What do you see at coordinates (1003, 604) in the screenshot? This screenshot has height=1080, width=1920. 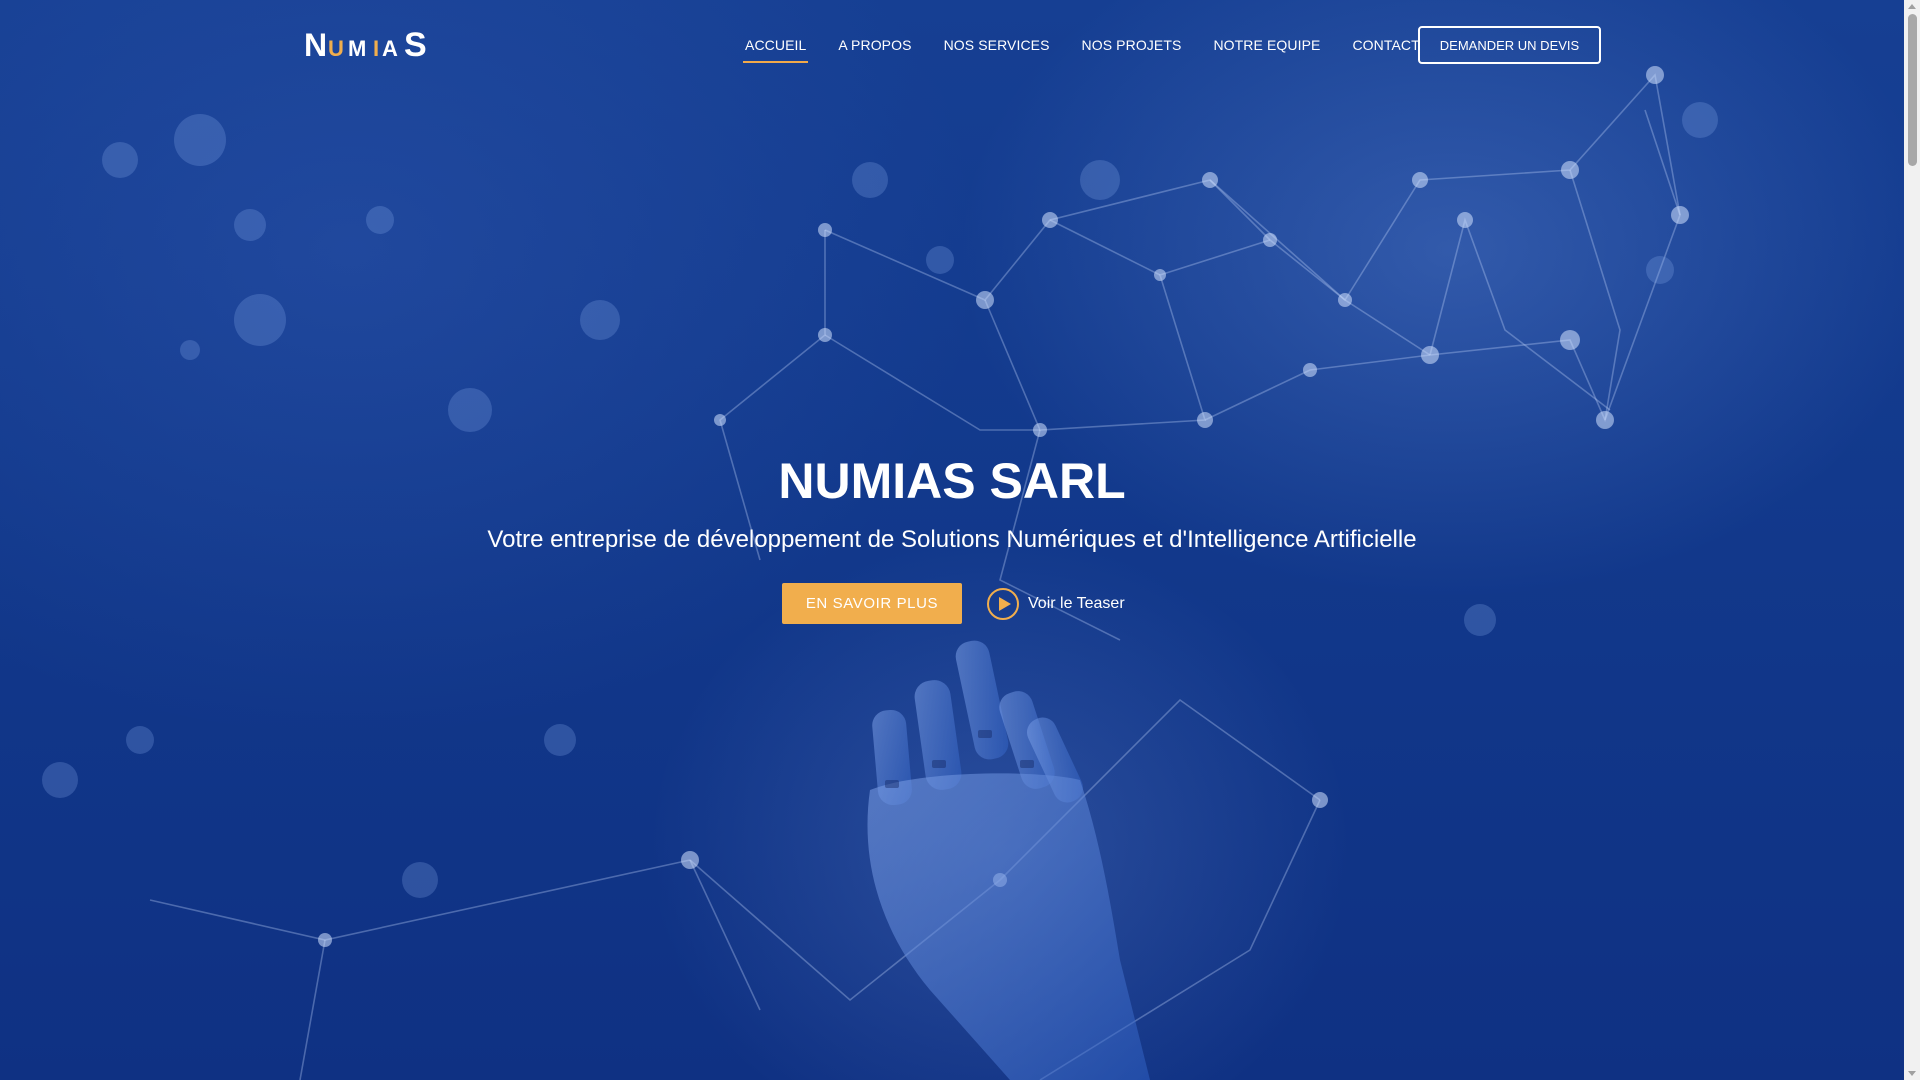 I see `play-circle-icon` at bounding box center [1003, 604].